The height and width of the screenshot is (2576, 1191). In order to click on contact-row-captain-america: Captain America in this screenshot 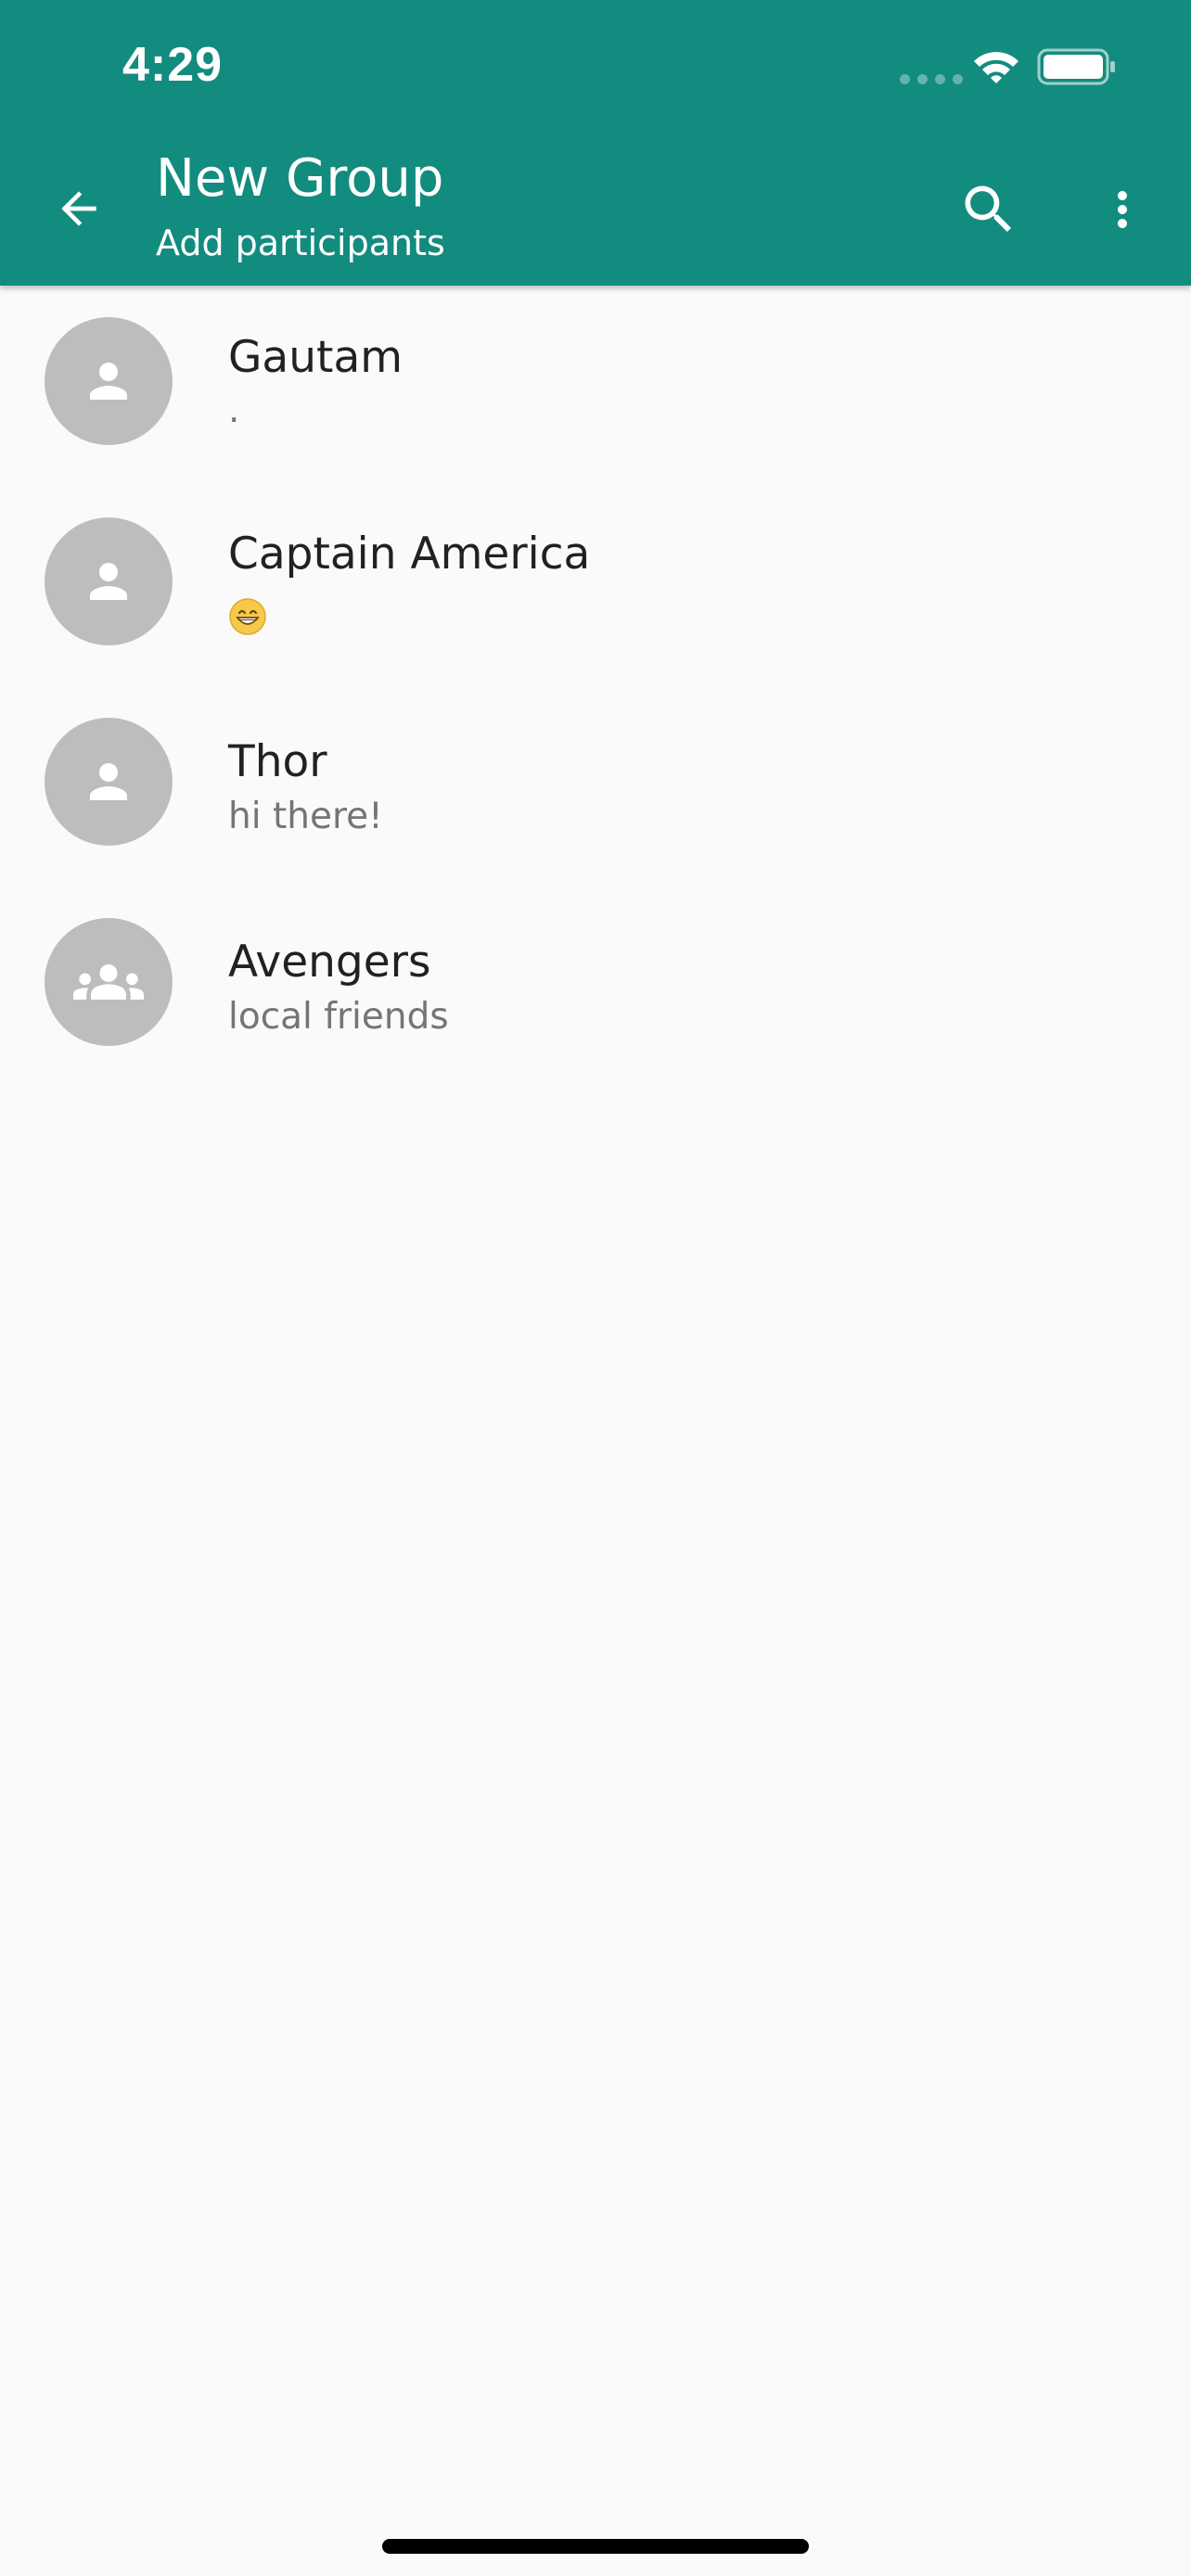, I will do `click(595, 586)`.